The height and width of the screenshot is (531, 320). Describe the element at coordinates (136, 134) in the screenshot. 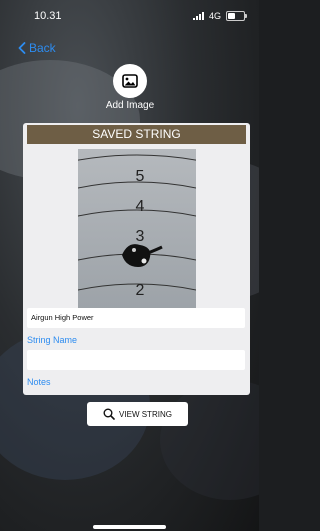

I see `card-header: SAVED STRING` at that location.